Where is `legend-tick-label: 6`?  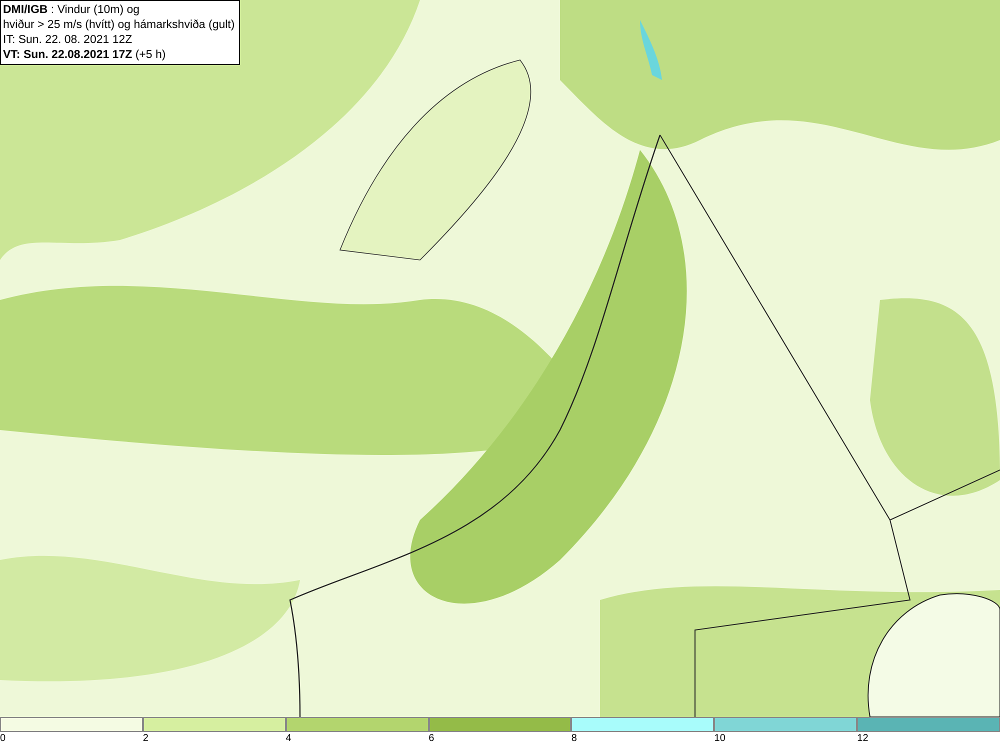
legend-tick-label: 6 is located at coordinates (431, 738).